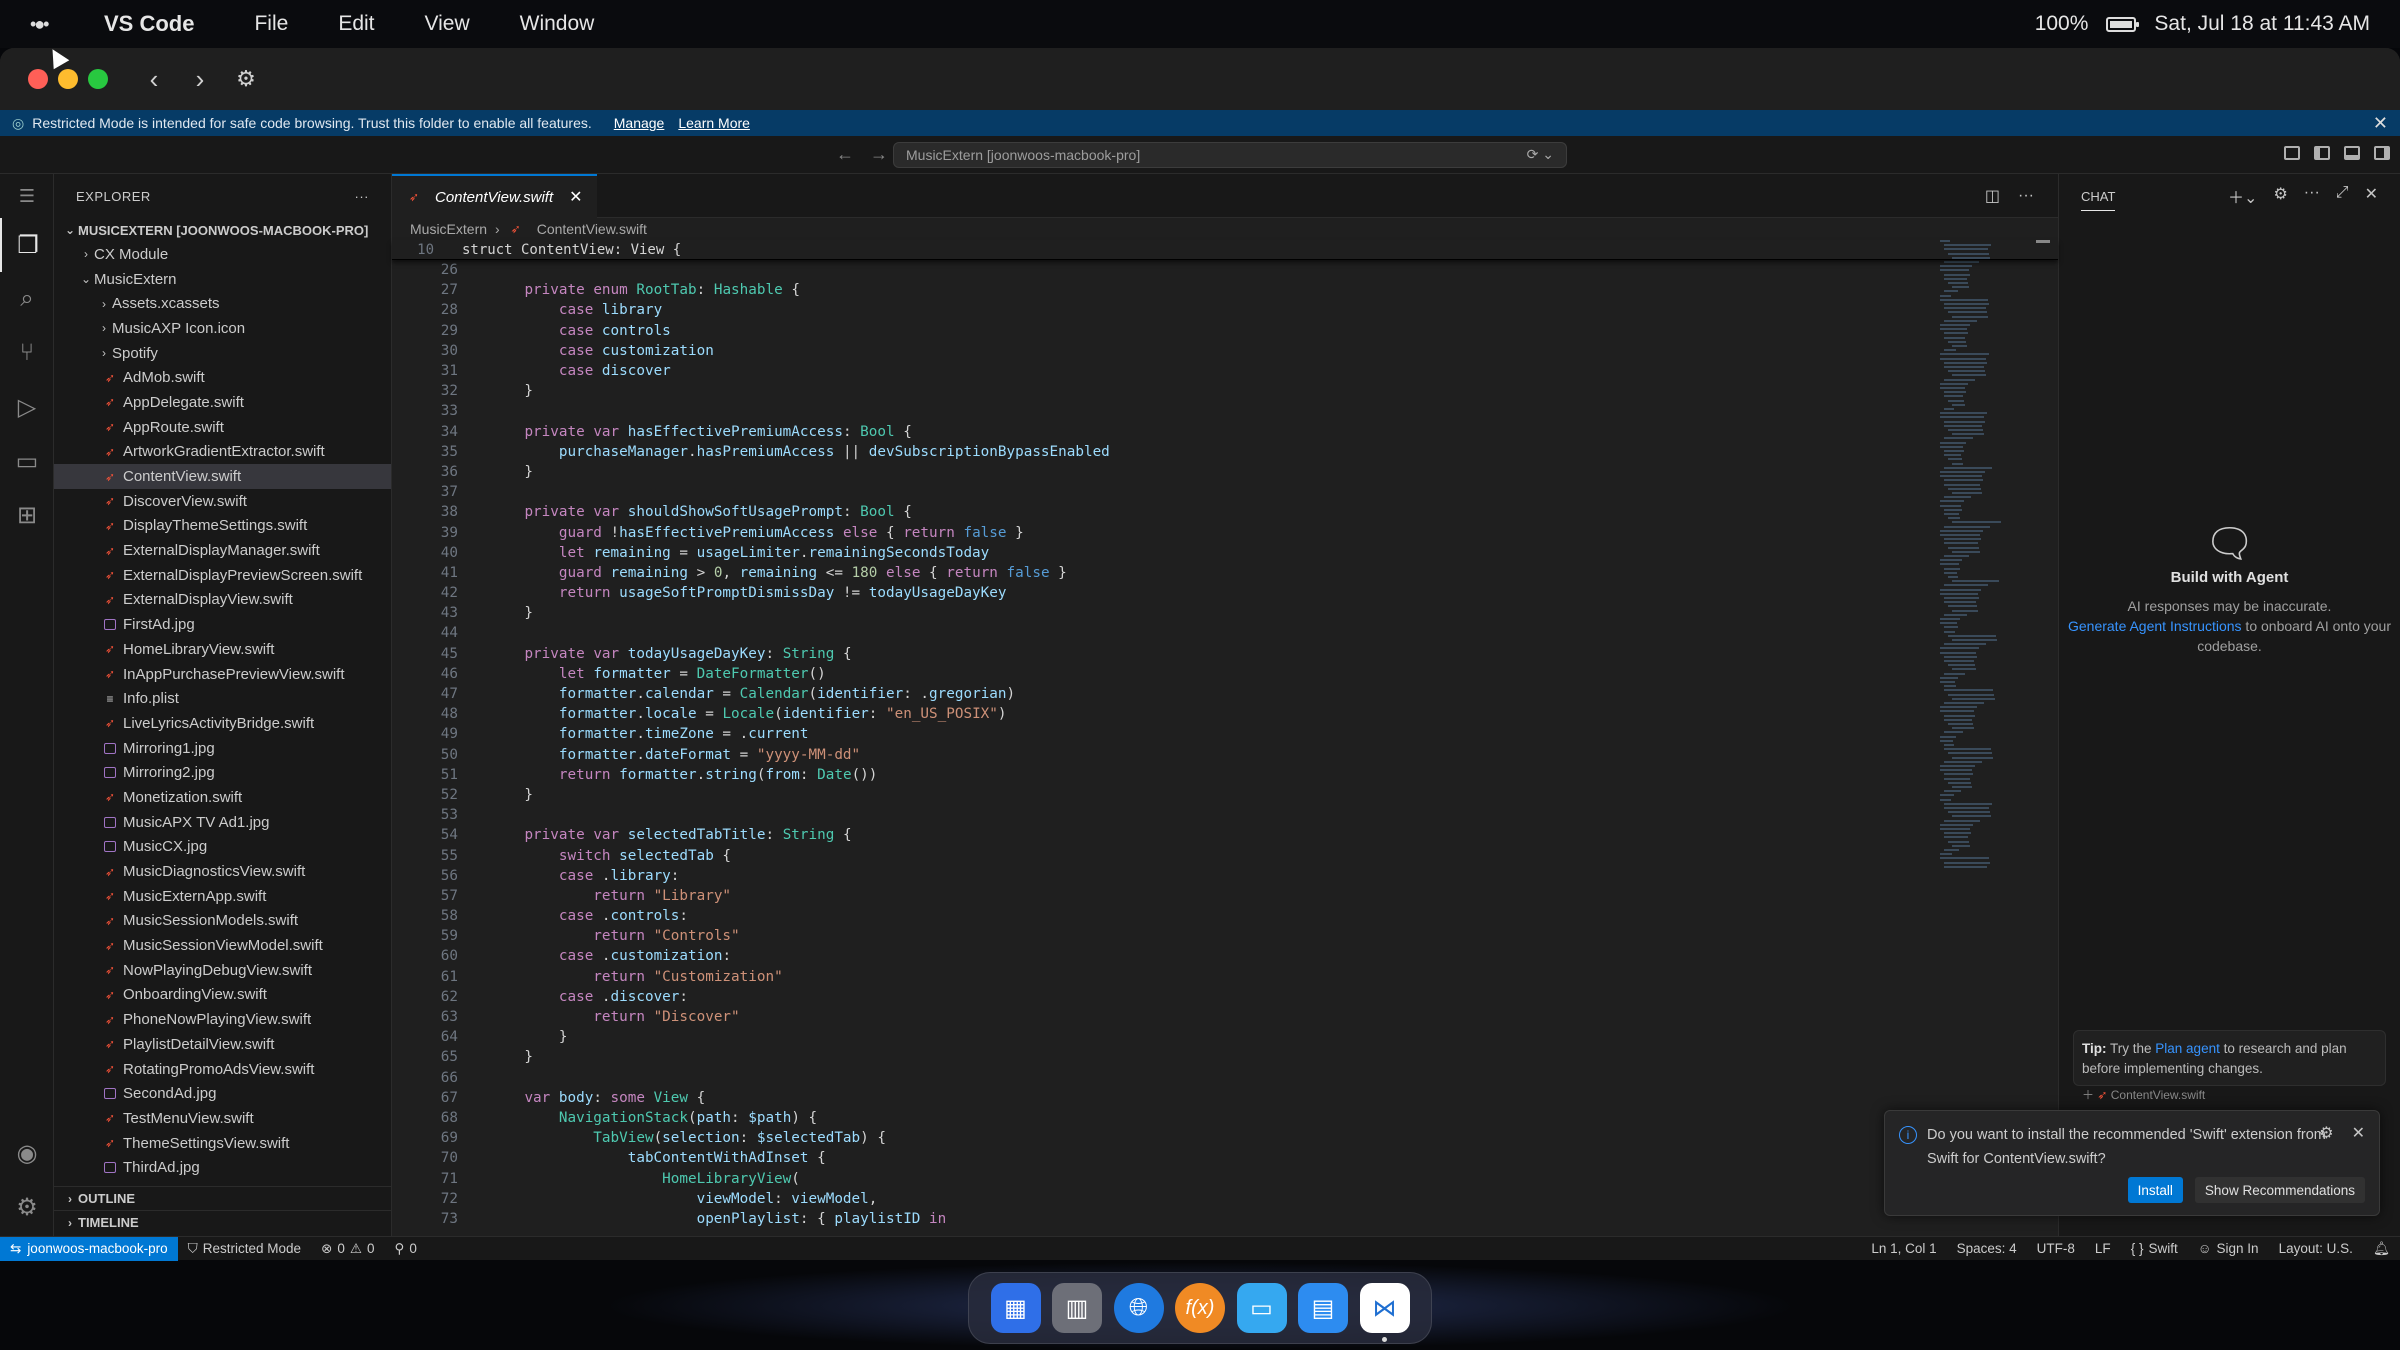 The width and height of the screenshot is (2400, 1350). Describe the element at coordinates (271, 24) in the screenshot. I see `menu-file: File` at that location.